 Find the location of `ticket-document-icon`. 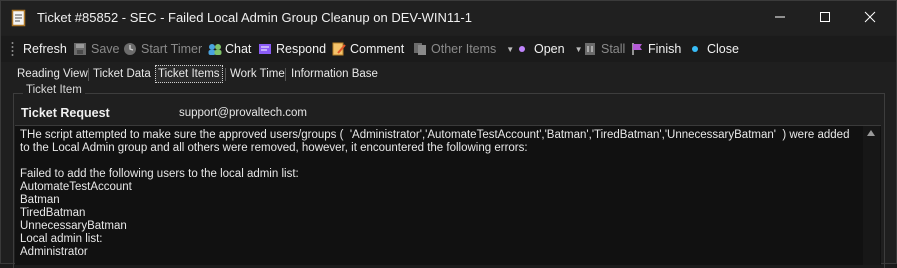

ticket-document-icon is located at coordinates (19, 18).